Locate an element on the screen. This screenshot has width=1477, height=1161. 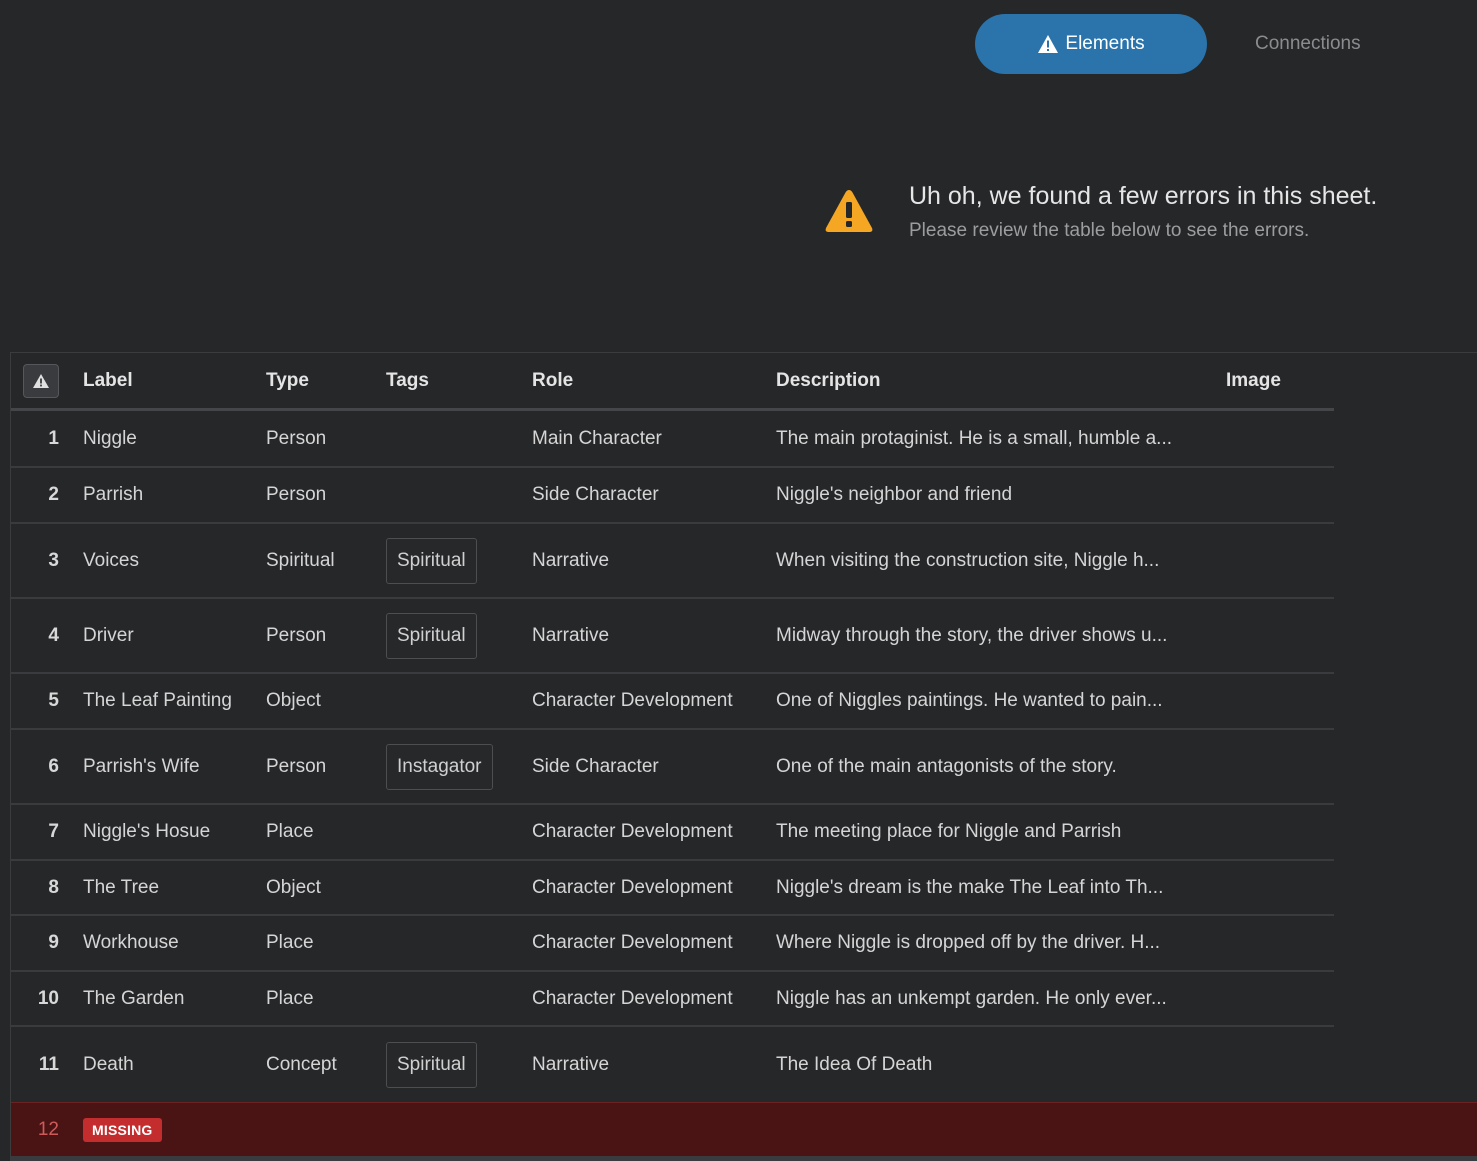
cell-label: The Tree is located at coordinates (121, 887).